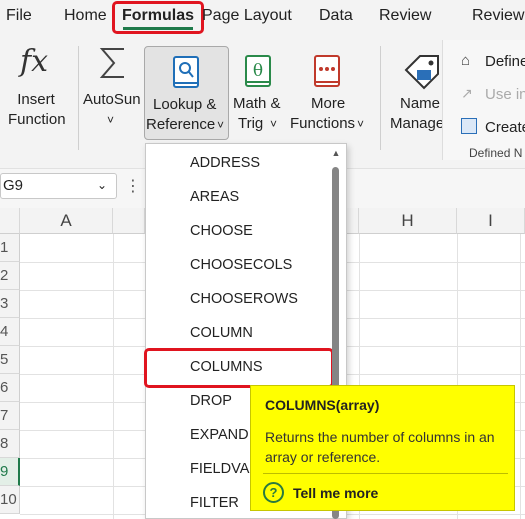 The height and width of the screenshot is (519, 525). I want to click on defined-names-group-label: Defined N, so click(496, 153).